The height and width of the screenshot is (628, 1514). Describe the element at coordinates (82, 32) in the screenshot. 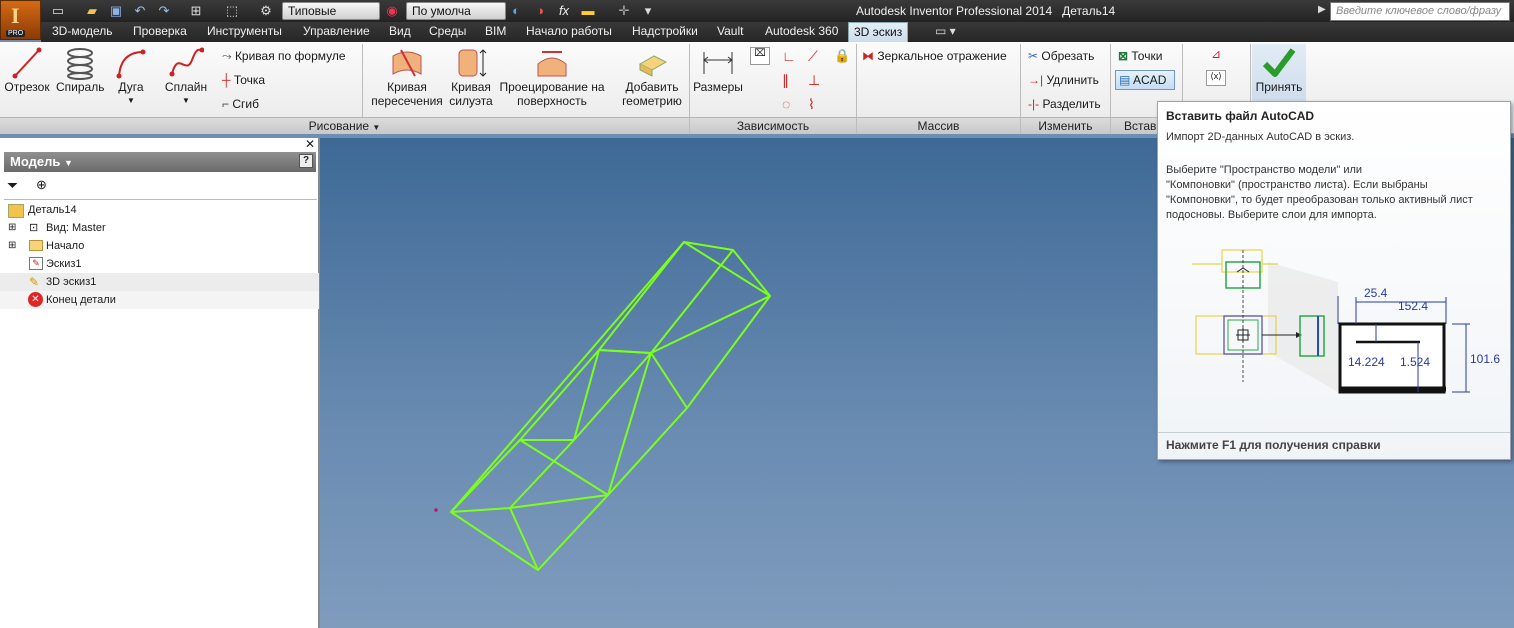

I see `tab-3d-model: 3D-модель` at that location.